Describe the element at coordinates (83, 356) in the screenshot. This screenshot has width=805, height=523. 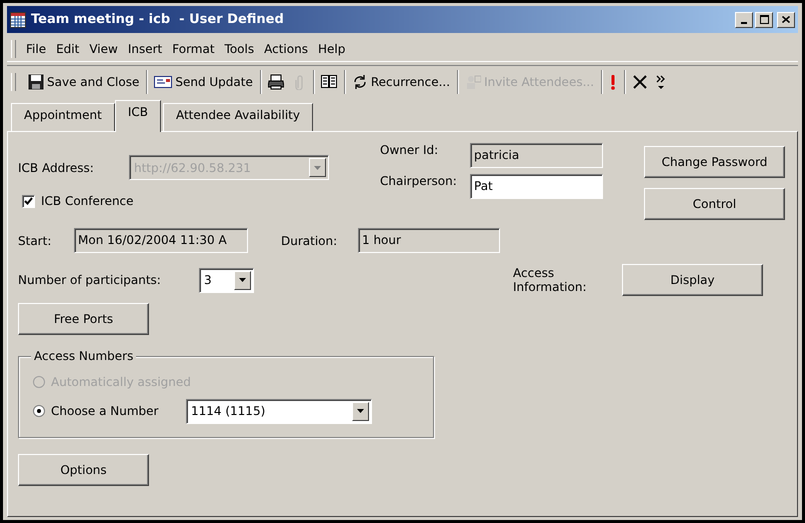
I see `group-label: Access Numbers` at that location.